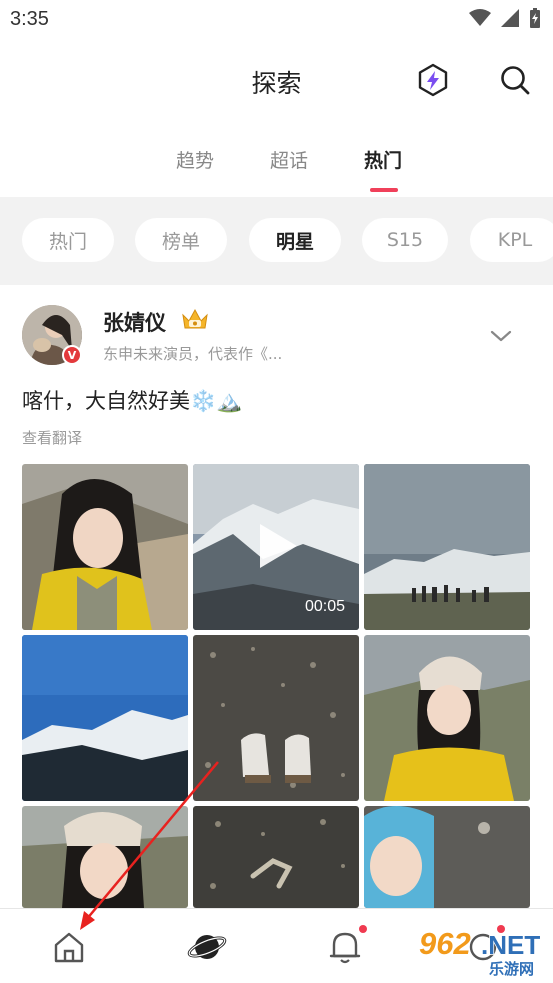 The height and width of the screenshot is (983, 553). What do you see at coordinates (195, 318) in the screenshot?
I see `crown-icon` at bounding box center [195, 318].